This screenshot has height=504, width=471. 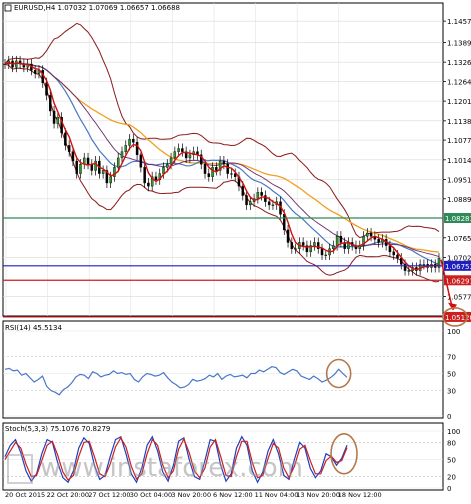 What do you see at coordinates (459, 82) in the screenshot?
I see `price-y-tick-label: 1.12645` at bounding box center [459, 82].